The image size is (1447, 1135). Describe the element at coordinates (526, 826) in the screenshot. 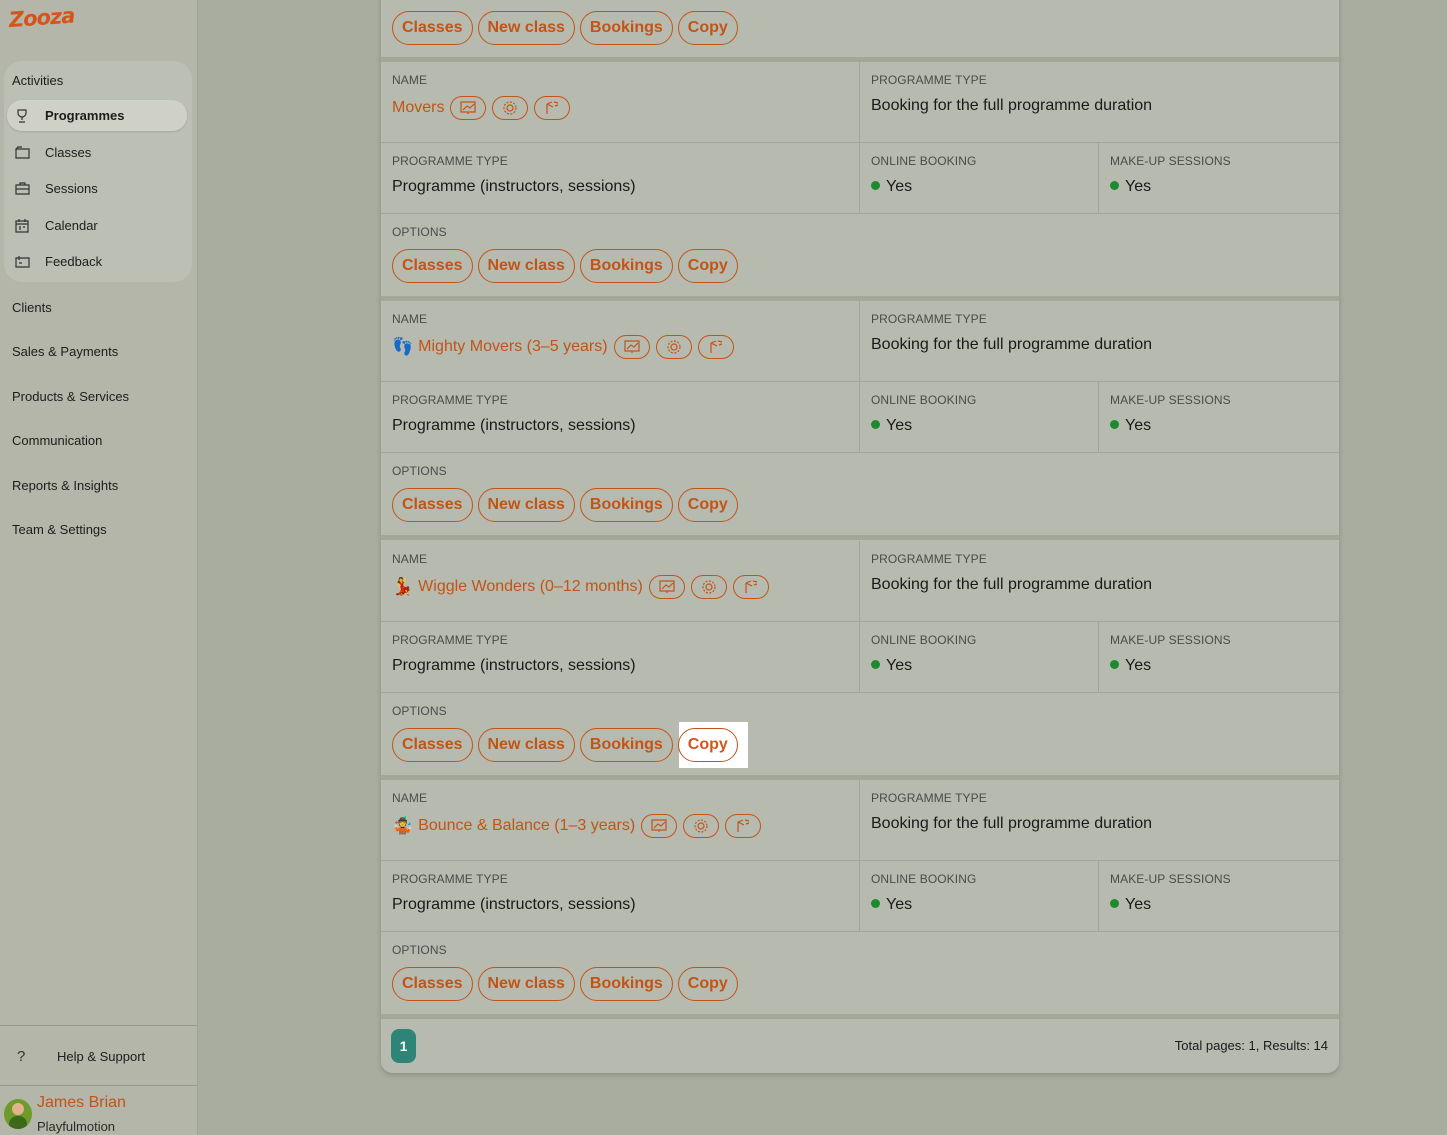

I see `programme-name-link: Bounce & Balance (1–3 years)` at that location.